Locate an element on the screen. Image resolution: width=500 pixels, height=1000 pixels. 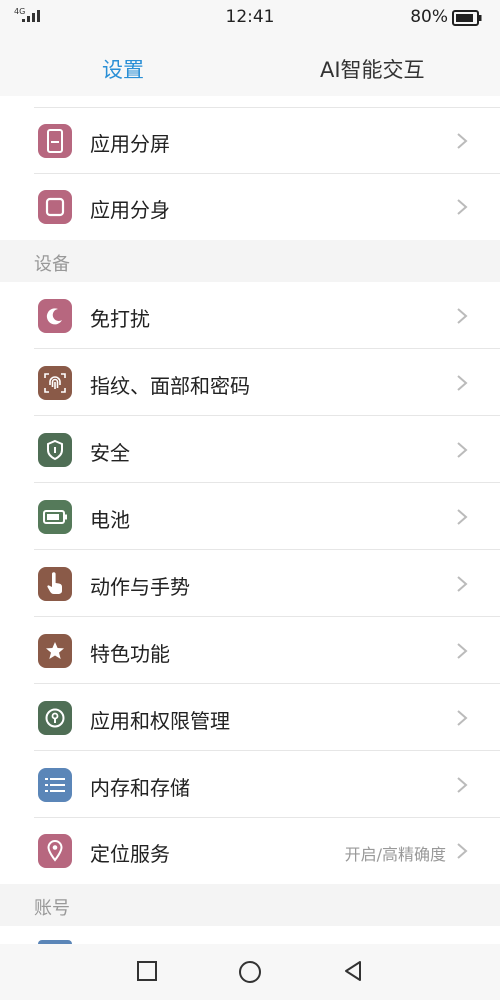
list-item-label: 免打扰 is located at coordinates (120, 319).